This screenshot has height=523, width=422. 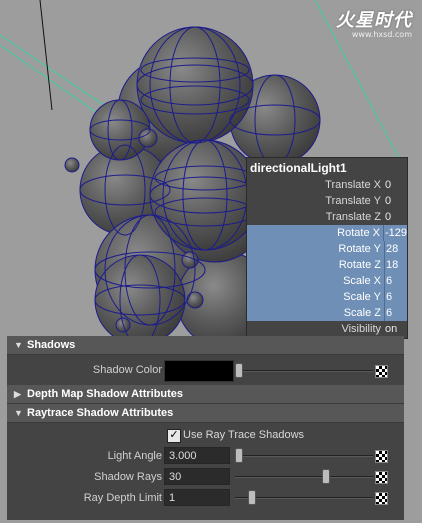 I want to click on frame-raytrace-header: ▼ Raytrace Shadow Attributes, so click(x=205, y=413).